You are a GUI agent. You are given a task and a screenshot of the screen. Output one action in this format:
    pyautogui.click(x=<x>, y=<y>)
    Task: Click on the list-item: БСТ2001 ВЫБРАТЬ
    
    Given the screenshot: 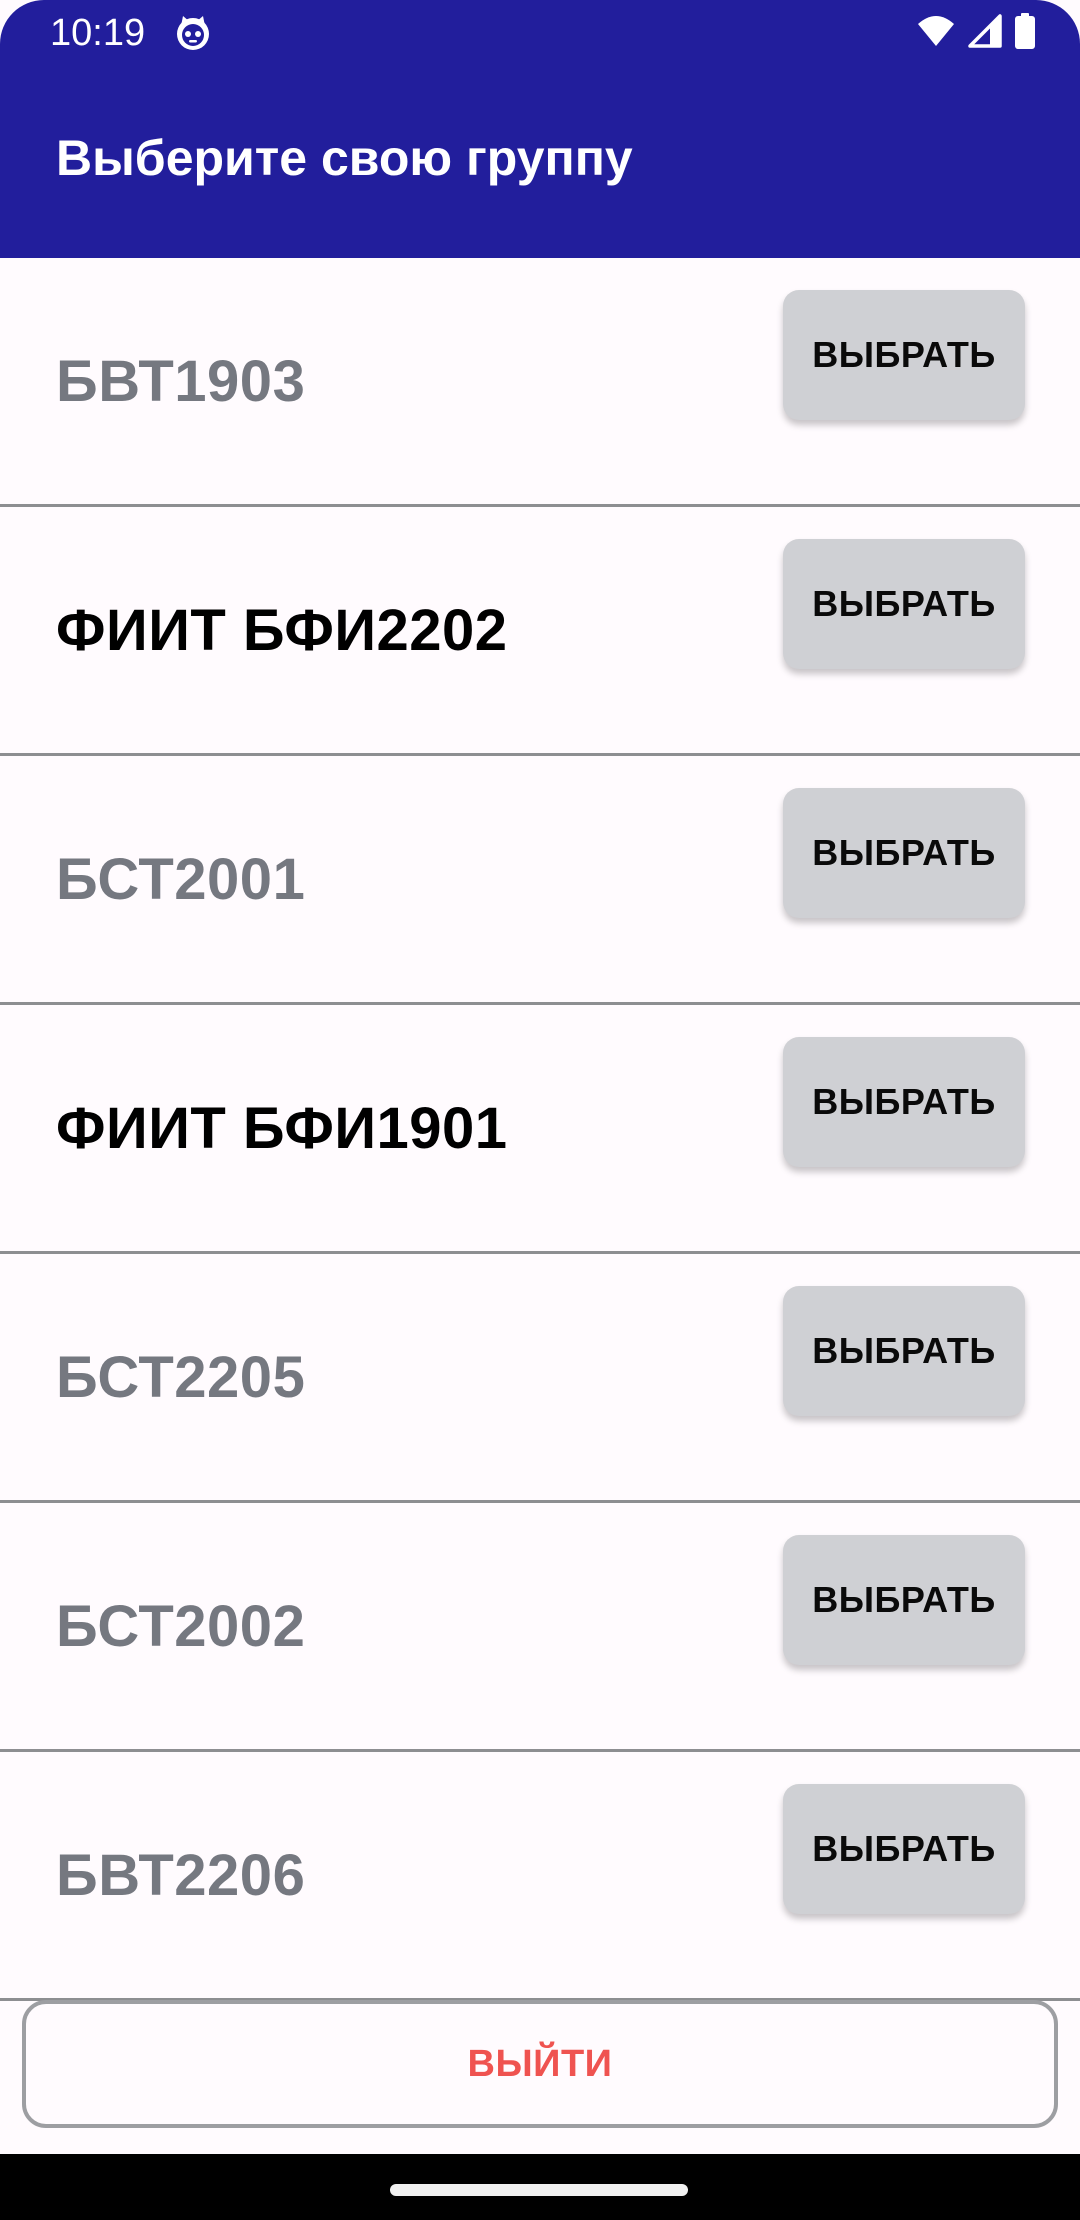 What is the action you would take?
    pyautogui.click(x=540, y=880)
    